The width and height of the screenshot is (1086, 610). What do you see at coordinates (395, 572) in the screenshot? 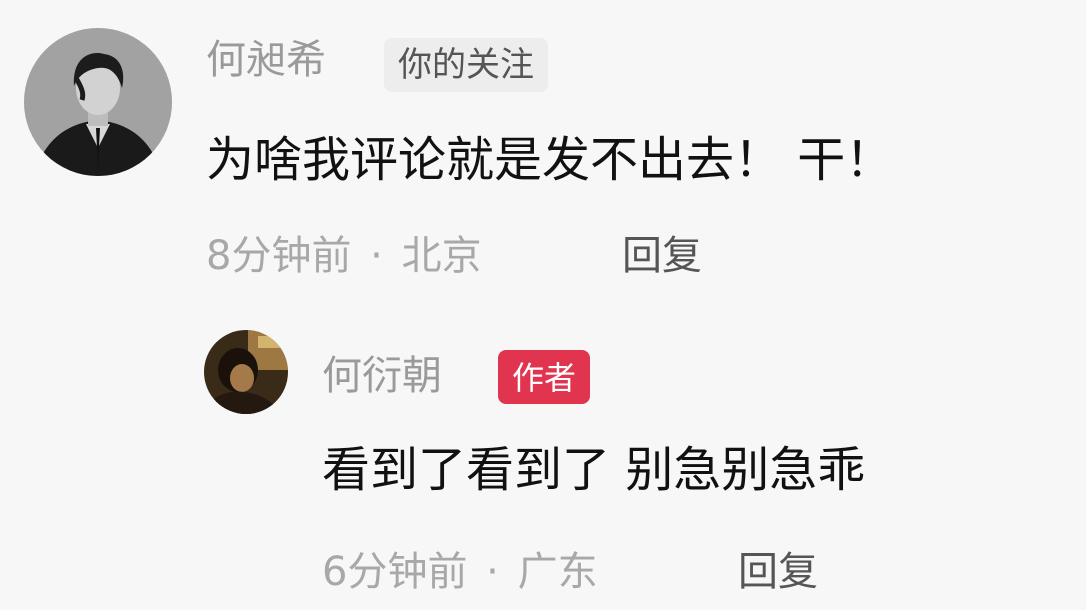
I see `reply-time: 6分钟前` at bounding box center [395, 572].